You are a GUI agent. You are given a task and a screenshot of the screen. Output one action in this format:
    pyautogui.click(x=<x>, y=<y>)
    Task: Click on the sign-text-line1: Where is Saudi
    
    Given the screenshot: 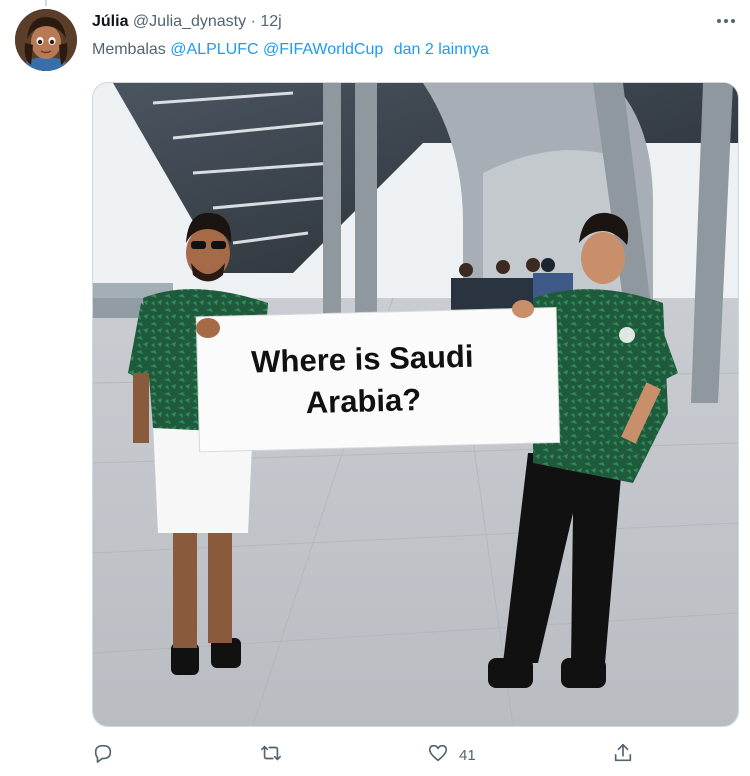 What is the action you would take?
    pyautogui.click(x=362, y=359)
    